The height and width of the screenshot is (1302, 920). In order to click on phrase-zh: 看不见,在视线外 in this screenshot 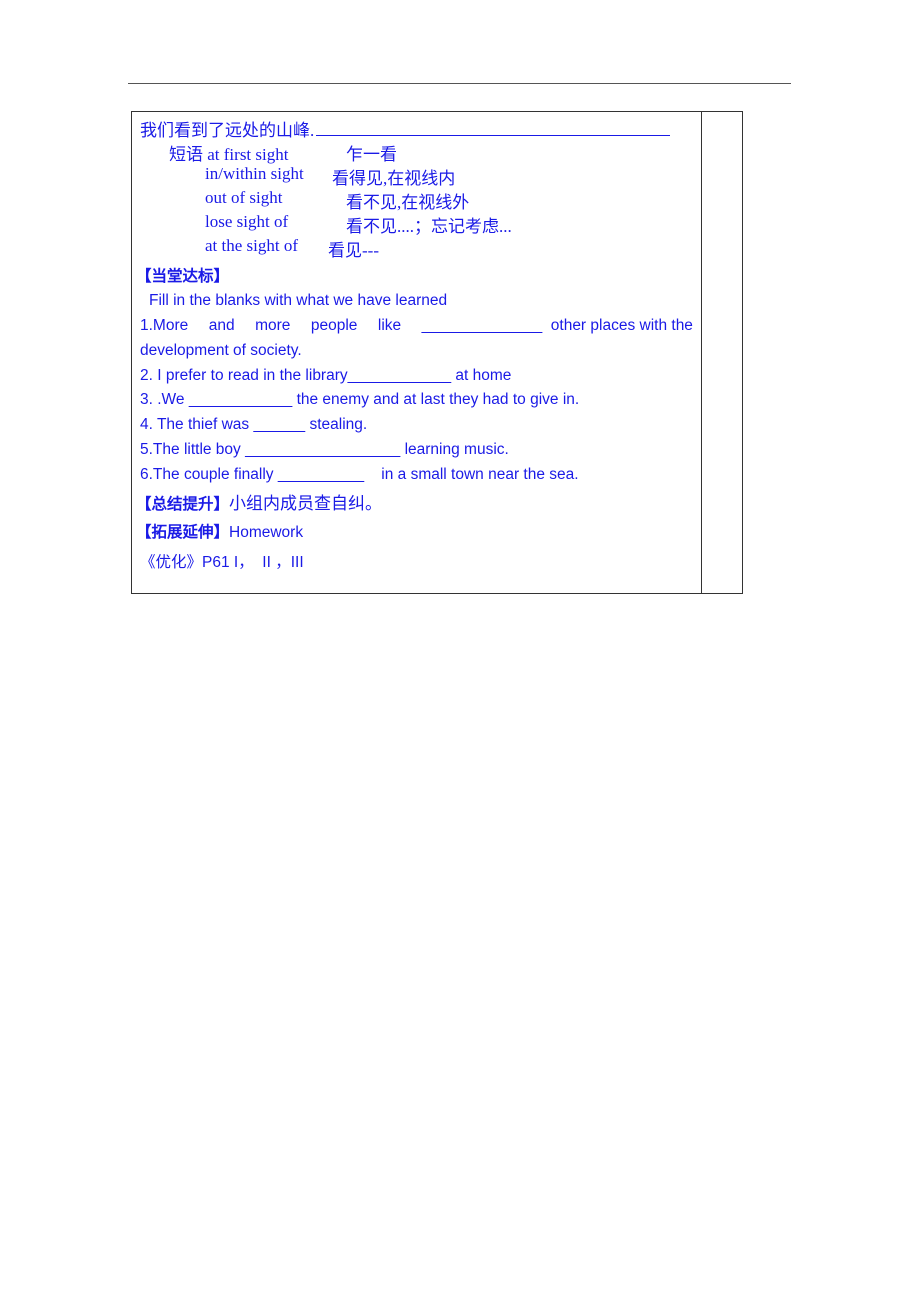, I will do `click(408, 202)`.